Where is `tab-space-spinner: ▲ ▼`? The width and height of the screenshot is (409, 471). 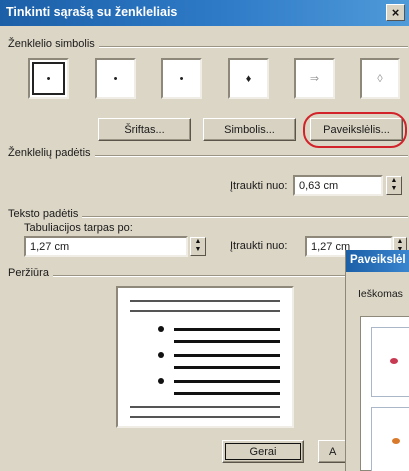
tab-space-spinner: ▲ ▼ is located at coordinates (198, 246).